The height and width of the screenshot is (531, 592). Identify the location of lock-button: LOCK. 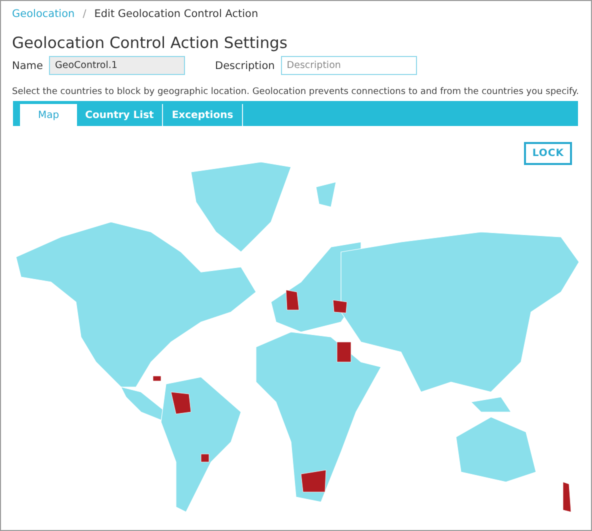
(548, 153).